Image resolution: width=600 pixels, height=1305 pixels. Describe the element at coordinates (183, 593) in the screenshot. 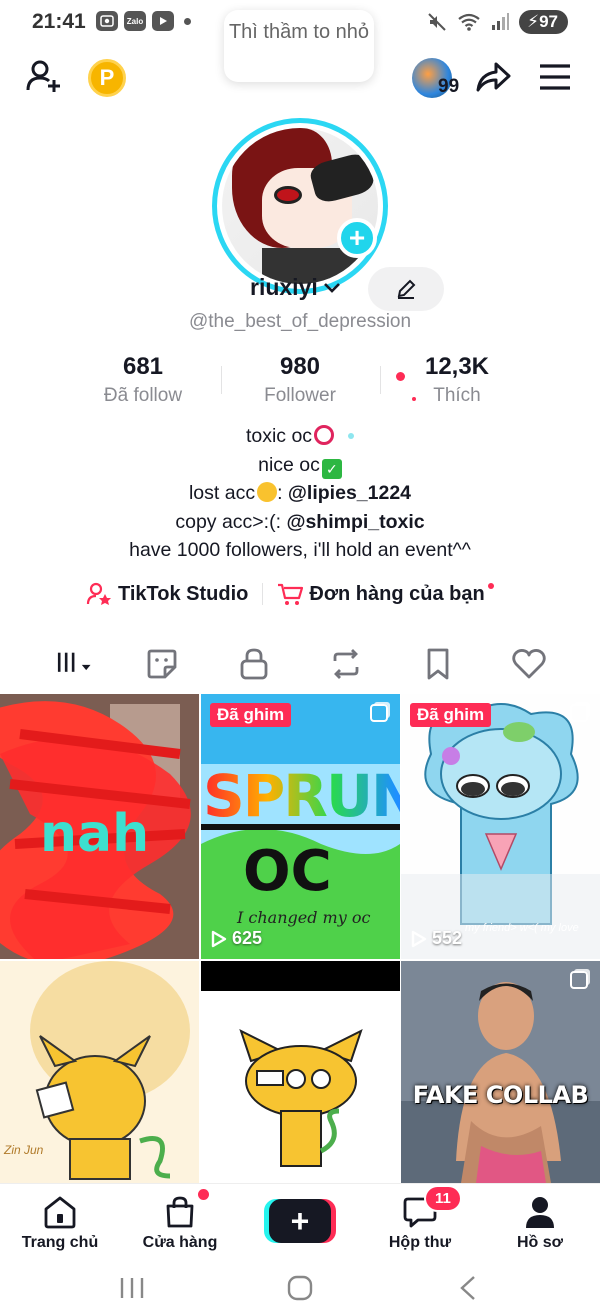

I see `link-label: TikTok Studio` at that location.